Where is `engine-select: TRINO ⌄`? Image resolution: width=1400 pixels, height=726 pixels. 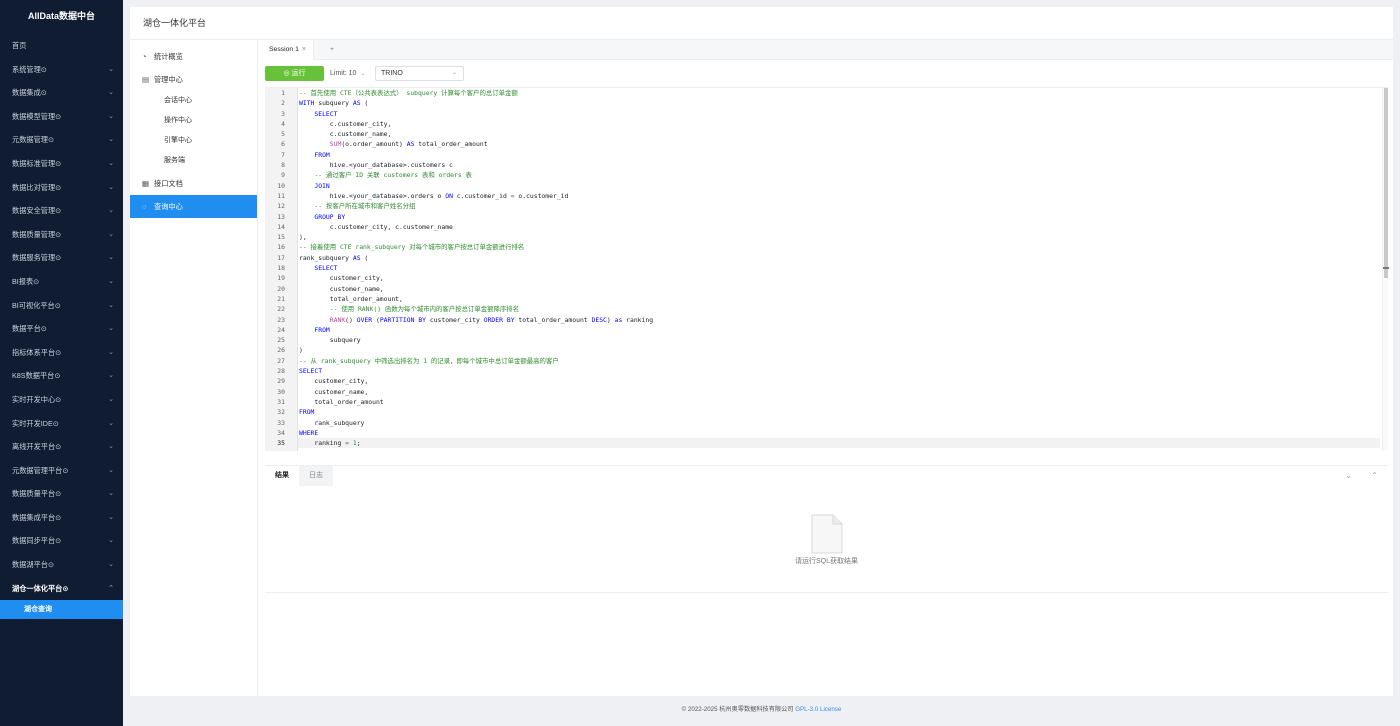
engine-select: TRINO ⌄ is located at coordinates (419, 73).